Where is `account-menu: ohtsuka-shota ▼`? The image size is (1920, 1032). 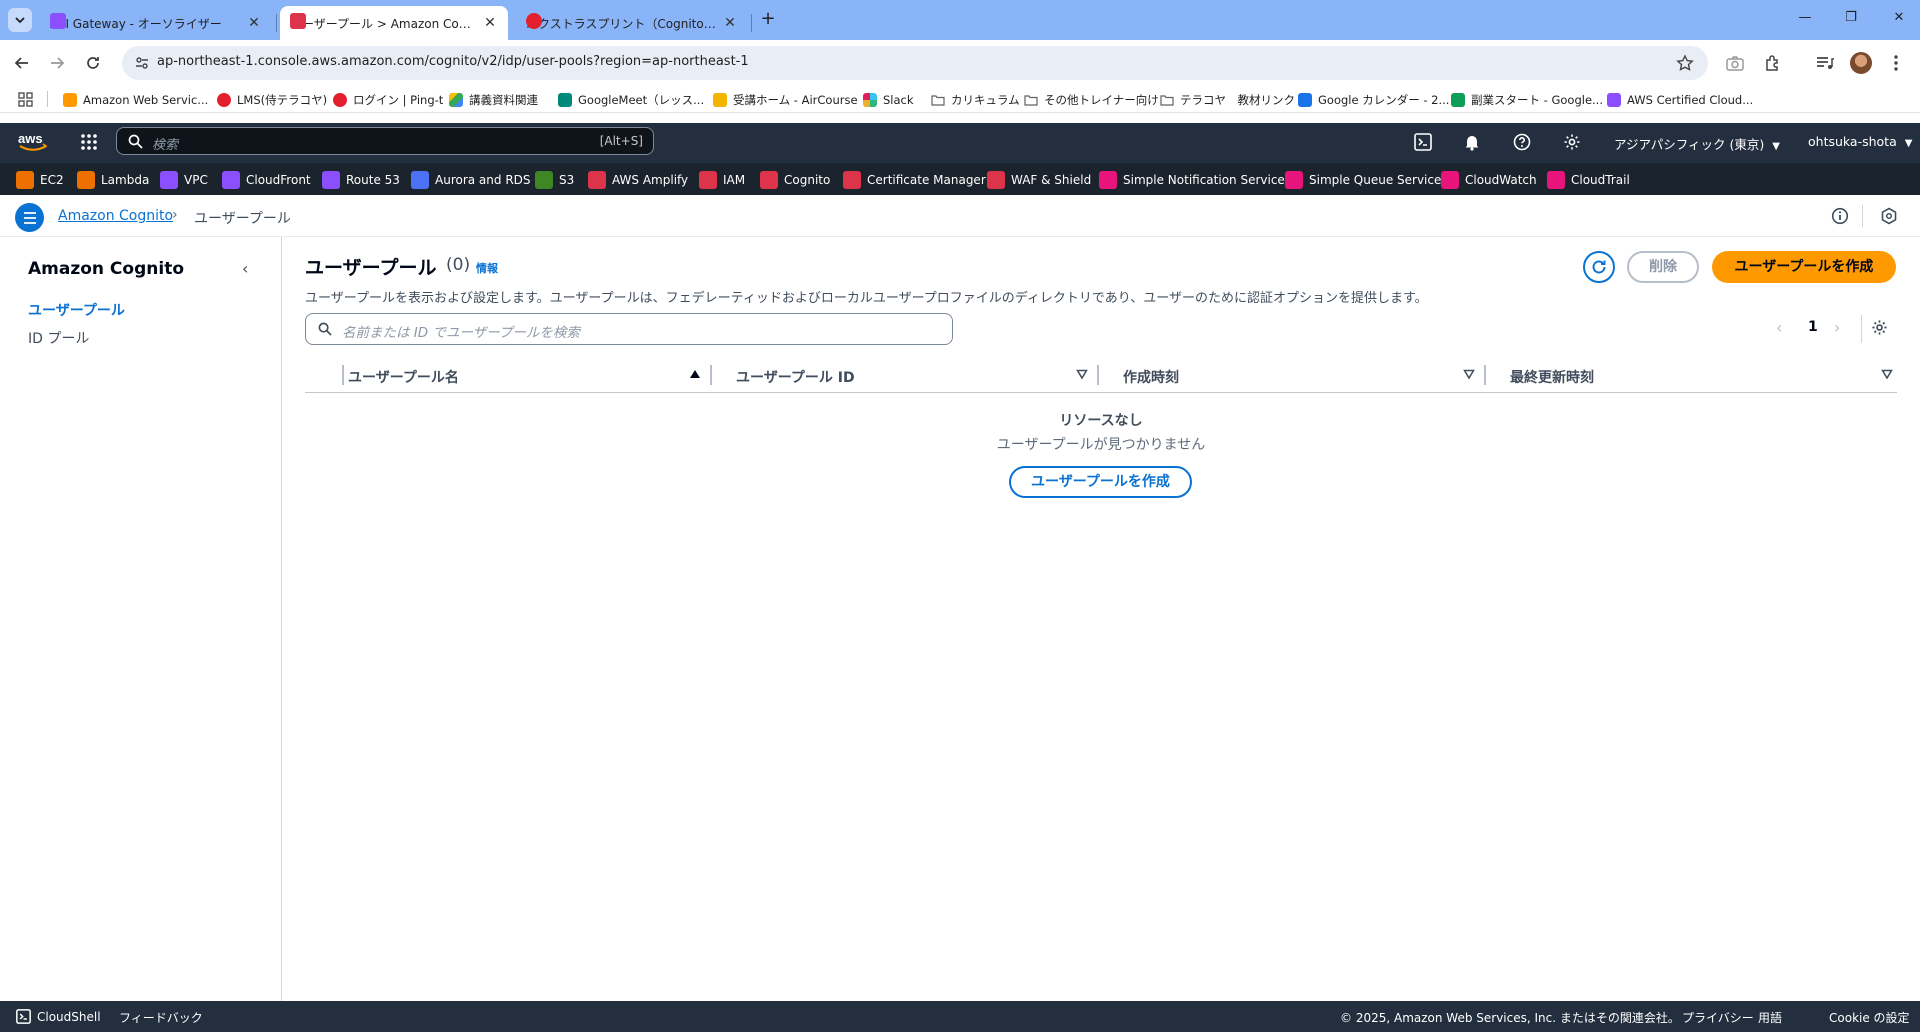 account-menu: ohtsuka-shota ▼ is located at coordinates (1860, 141).